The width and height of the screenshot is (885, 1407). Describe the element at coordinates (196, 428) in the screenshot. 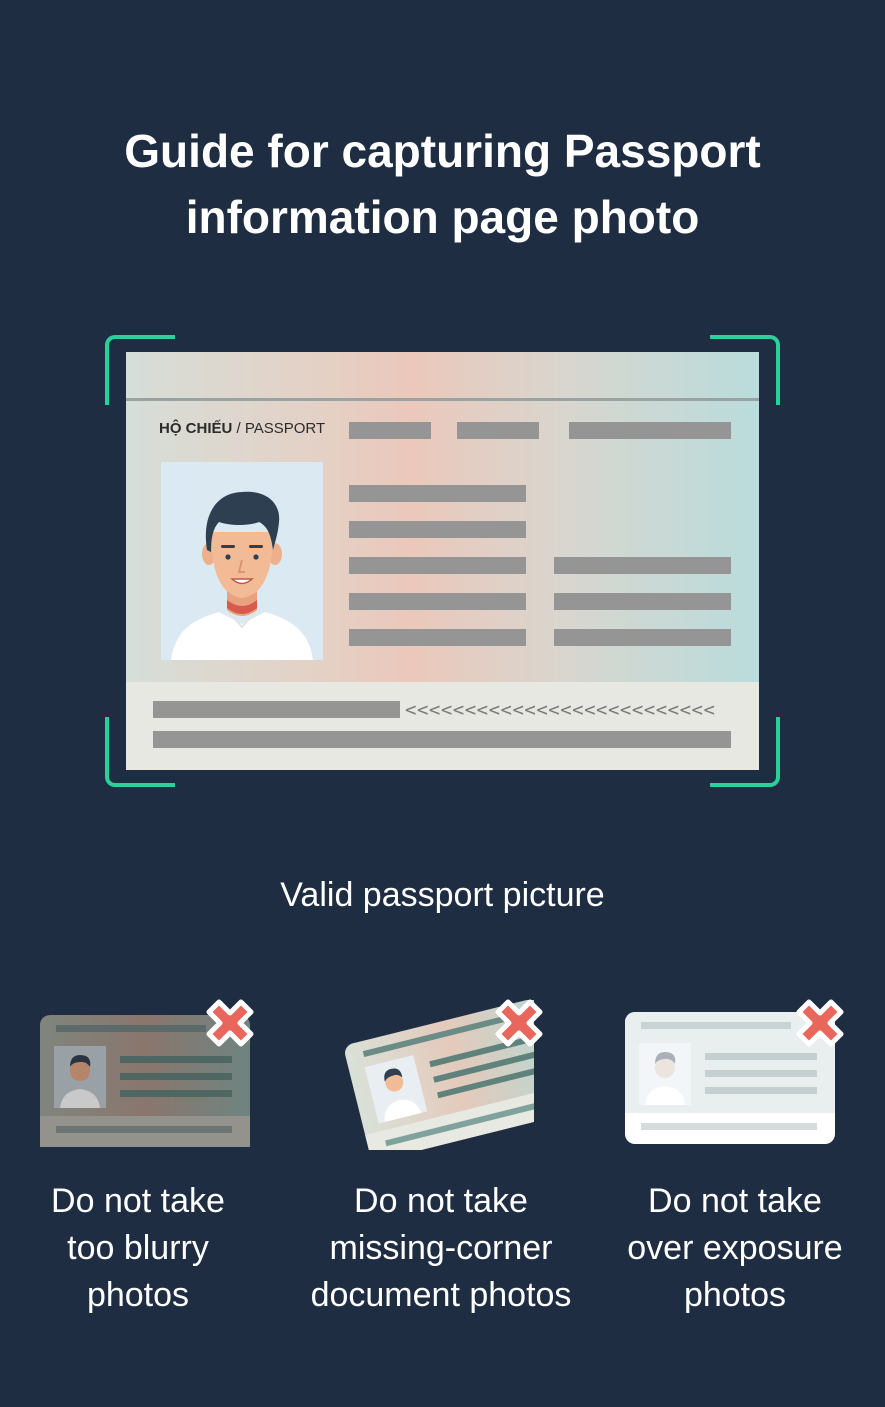

I see `passport-label-vn: HỘ CHIẾU` at that location.